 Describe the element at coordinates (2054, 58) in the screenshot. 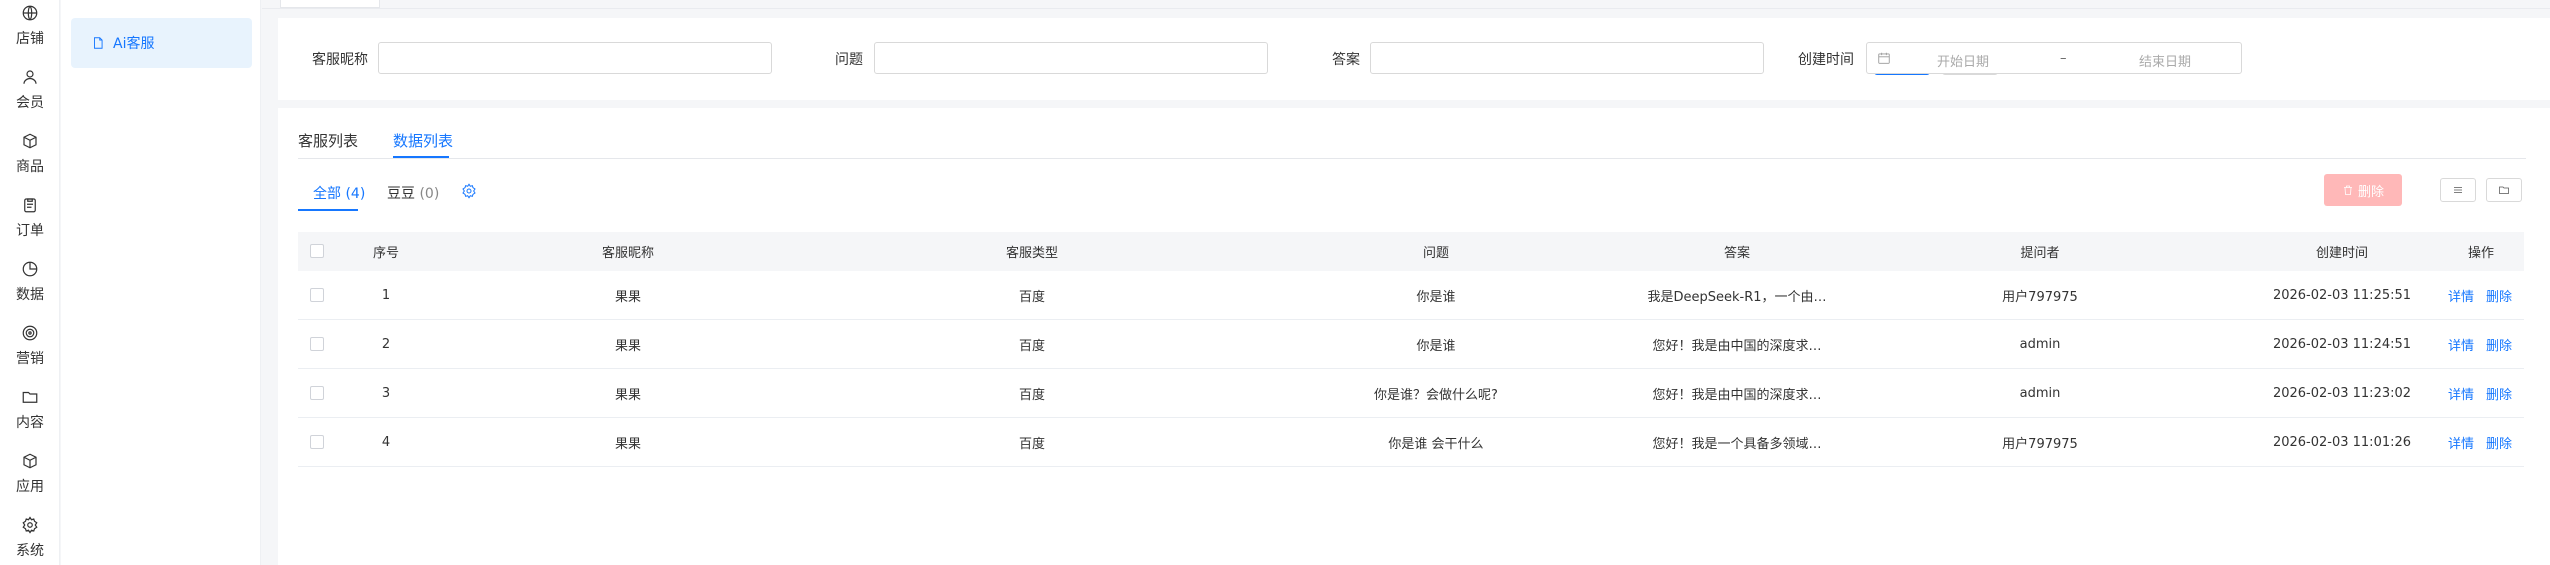

I see `date-range-picker: 开始日期 – 结束日期` at that location.